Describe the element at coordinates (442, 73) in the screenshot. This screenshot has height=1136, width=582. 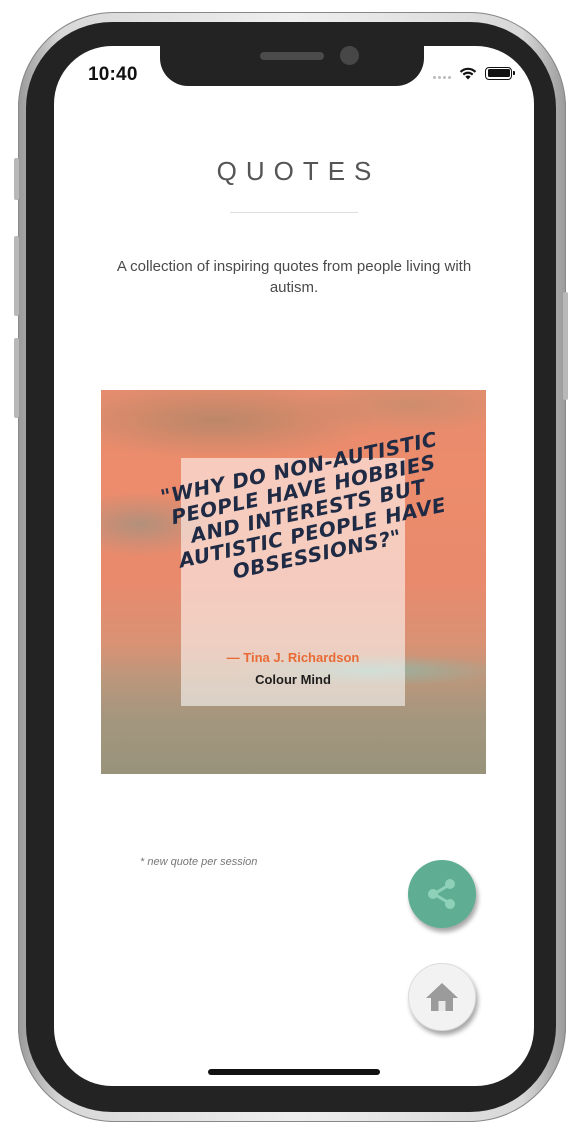
I see `cellular-signal-icon` at that location.